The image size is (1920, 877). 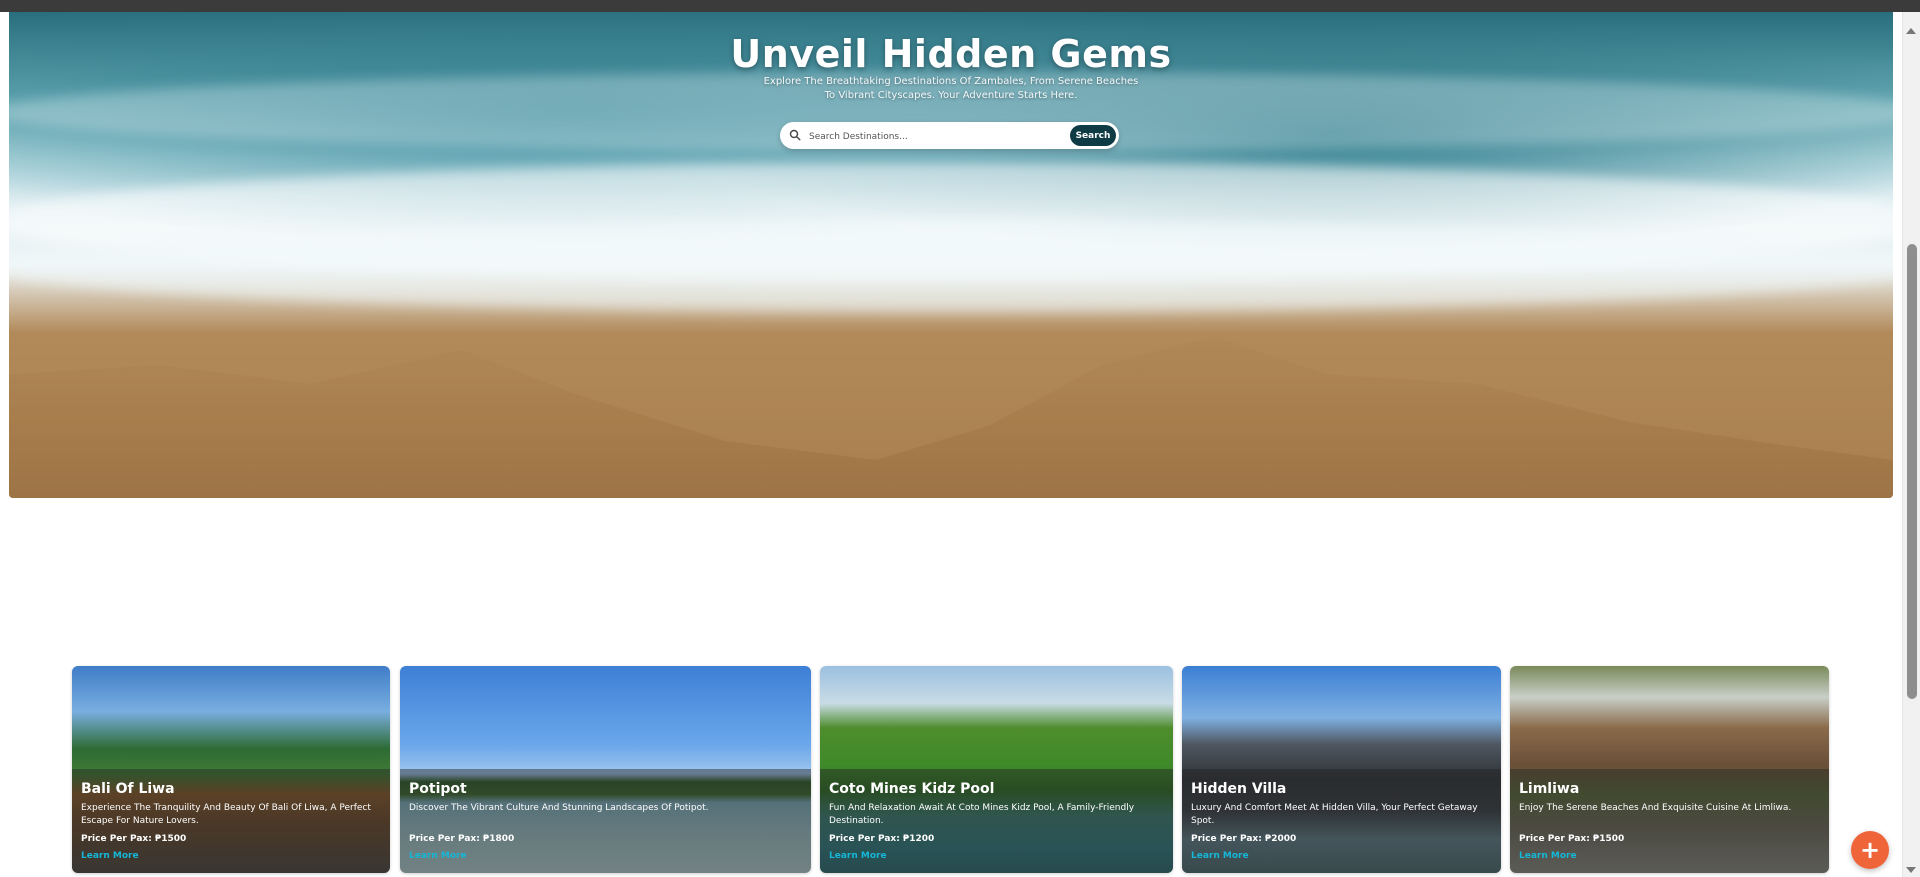 What do you see at coordinates (960, 6) in the screenshot?
I see `browser-top-bar` at bounding box center [960, 6].